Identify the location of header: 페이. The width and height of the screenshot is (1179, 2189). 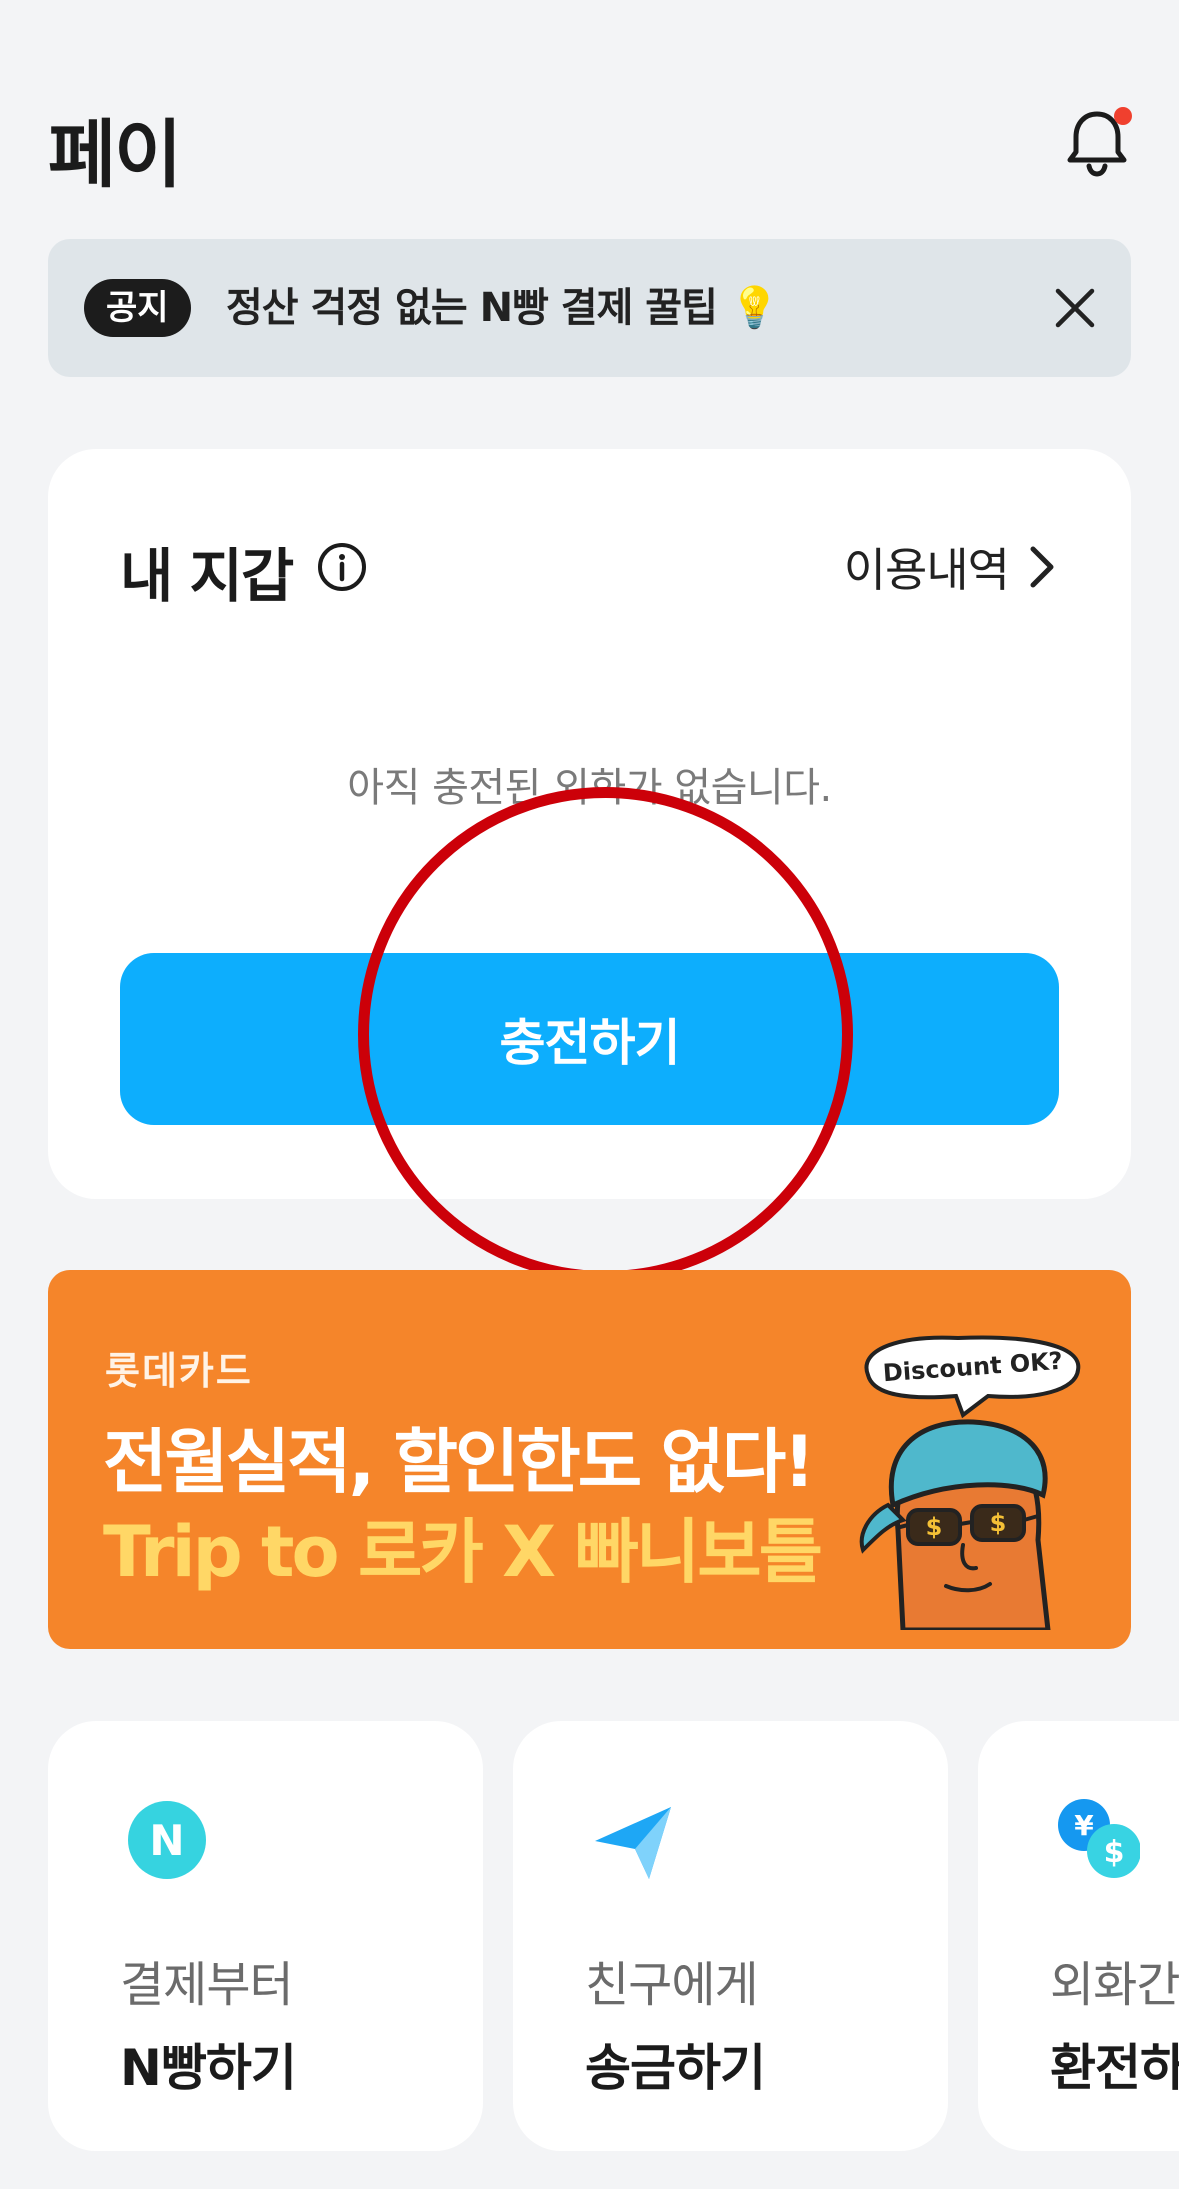
(589, 110).